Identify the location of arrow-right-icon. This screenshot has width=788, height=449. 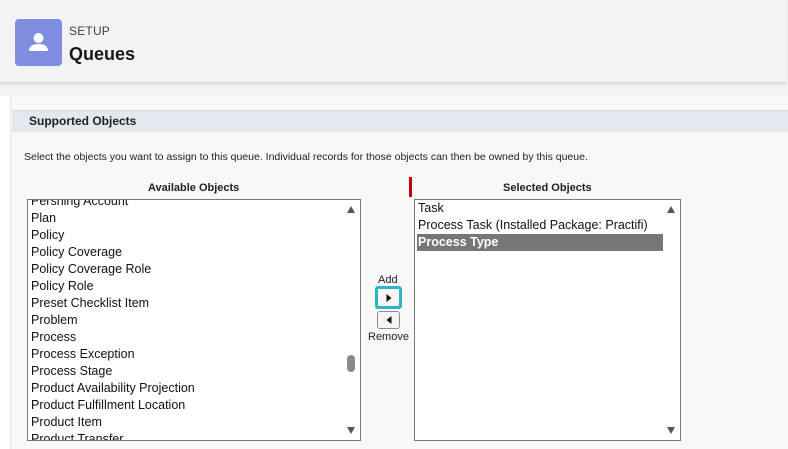
(388, 297).